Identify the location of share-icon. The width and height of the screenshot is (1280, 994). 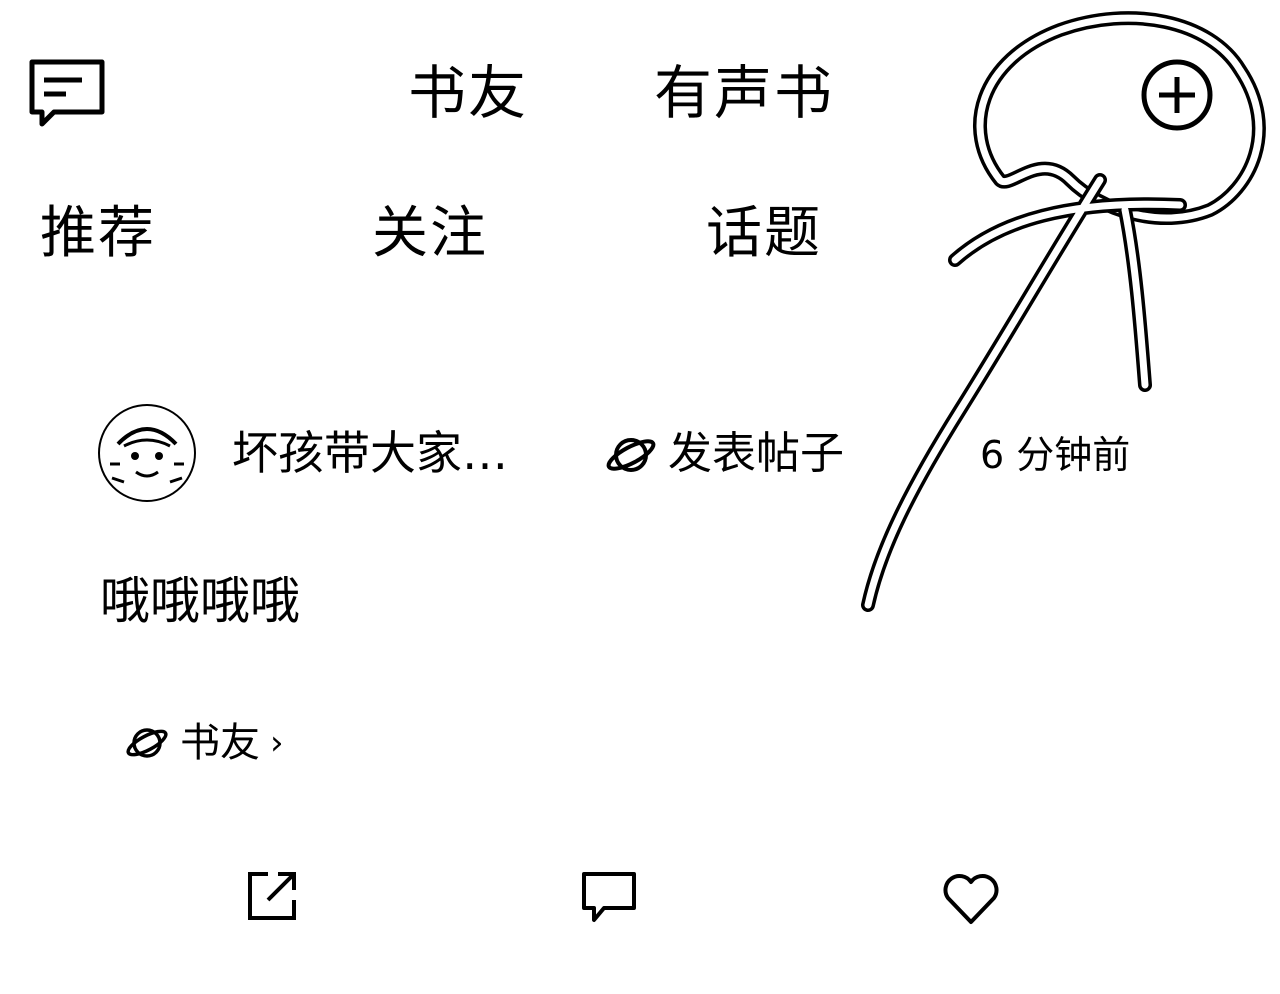
(272, 896).